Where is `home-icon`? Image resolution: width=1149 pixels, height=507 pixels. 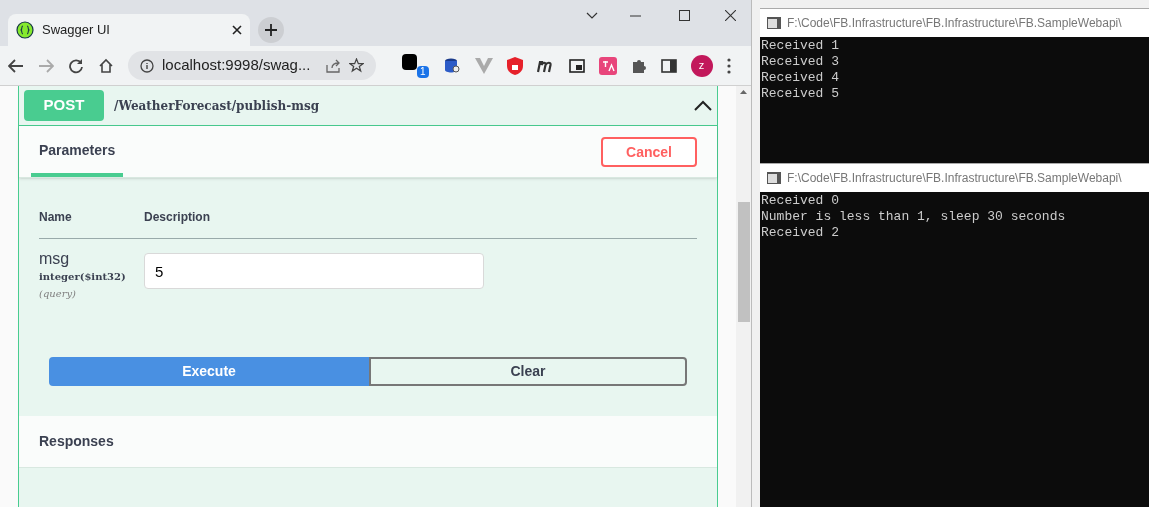 home-icon is located at coordinates (106, 65).